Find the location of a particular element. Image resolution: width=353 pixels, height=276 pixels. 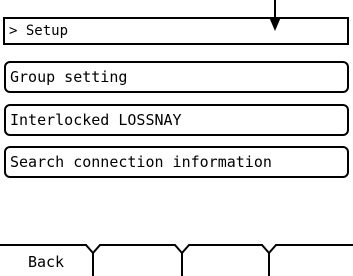

page-title: > Setup is located at coordinates (39, 31).